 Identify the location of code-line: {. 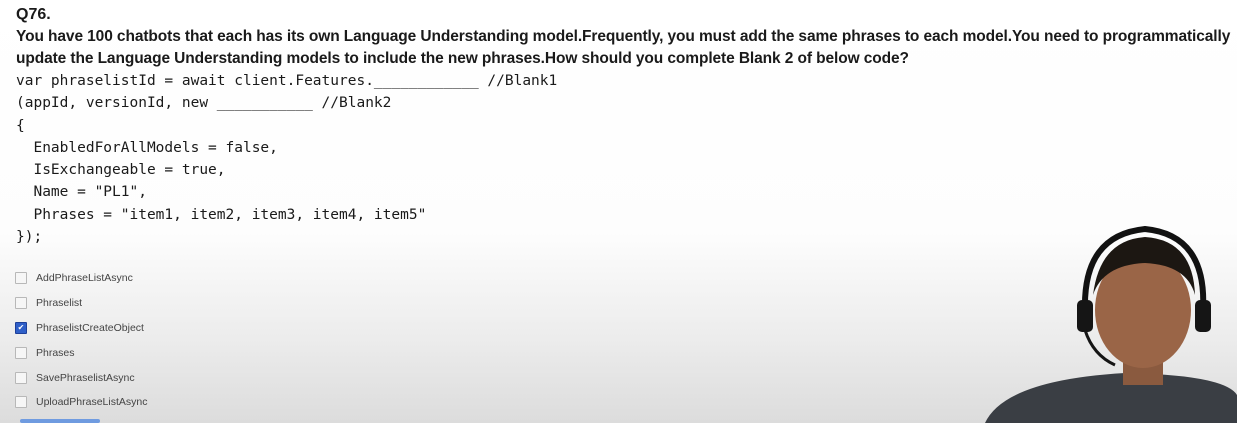
(20, 125).